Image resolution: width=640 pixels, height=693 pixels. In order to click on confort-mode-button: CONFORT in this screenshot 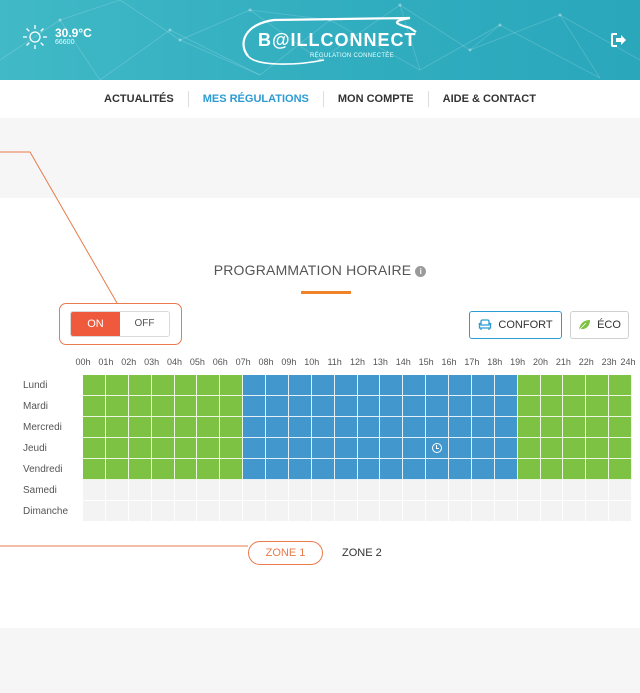, I will do `click(515, 325)`.